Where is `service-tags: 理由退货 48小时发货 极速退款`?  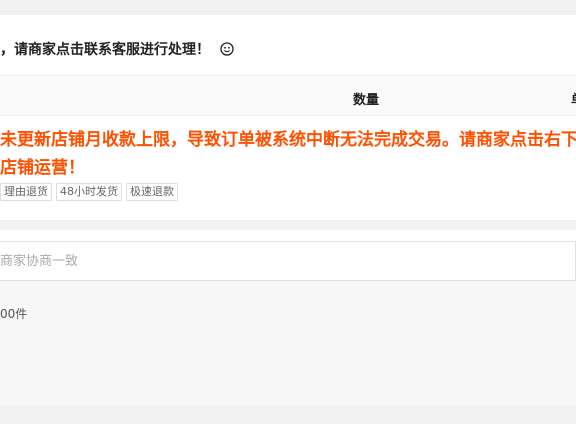 service-tags: 理由退货 48小时发货 极速退款 is located at coordinates (89, 192).